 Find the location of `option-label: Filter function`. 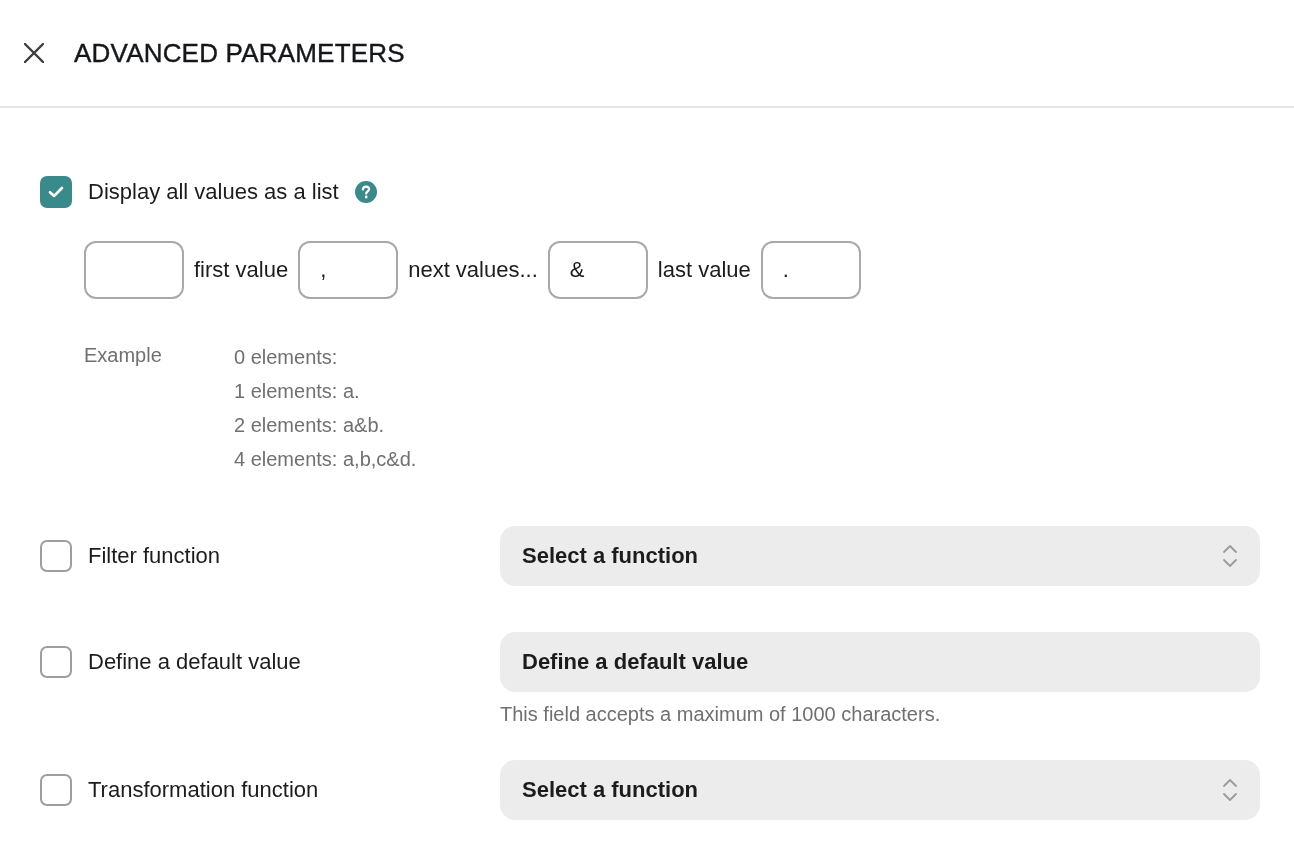

option-label: Filter function is located at coordinates (154, 556).